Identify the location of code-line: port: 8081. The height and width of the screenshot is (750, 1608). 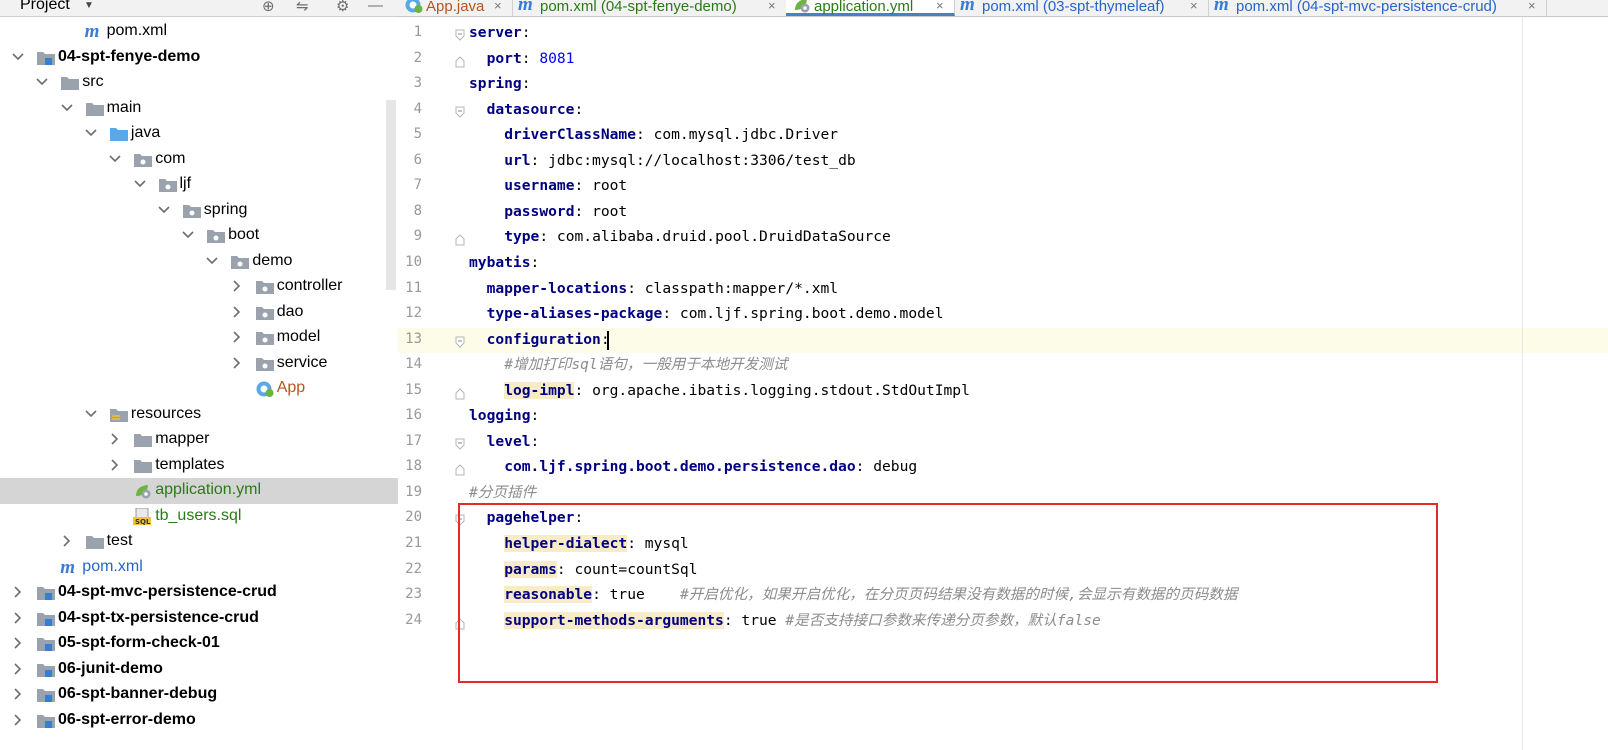
(531, 58).